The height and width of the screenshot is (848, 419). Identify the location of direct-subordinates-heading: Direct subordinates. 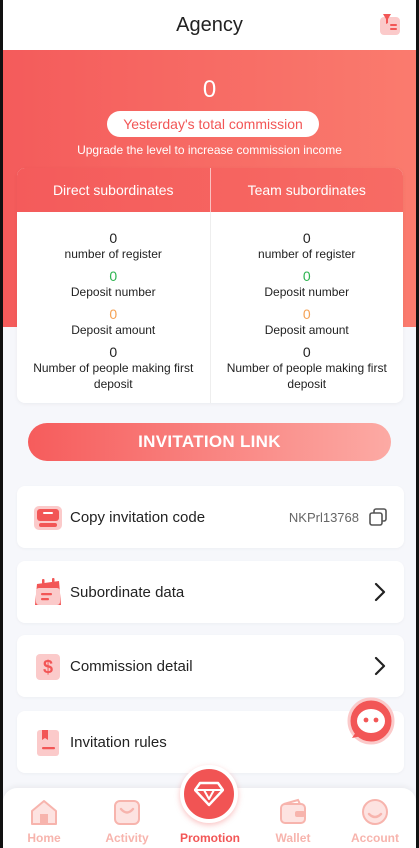
(114, 190).